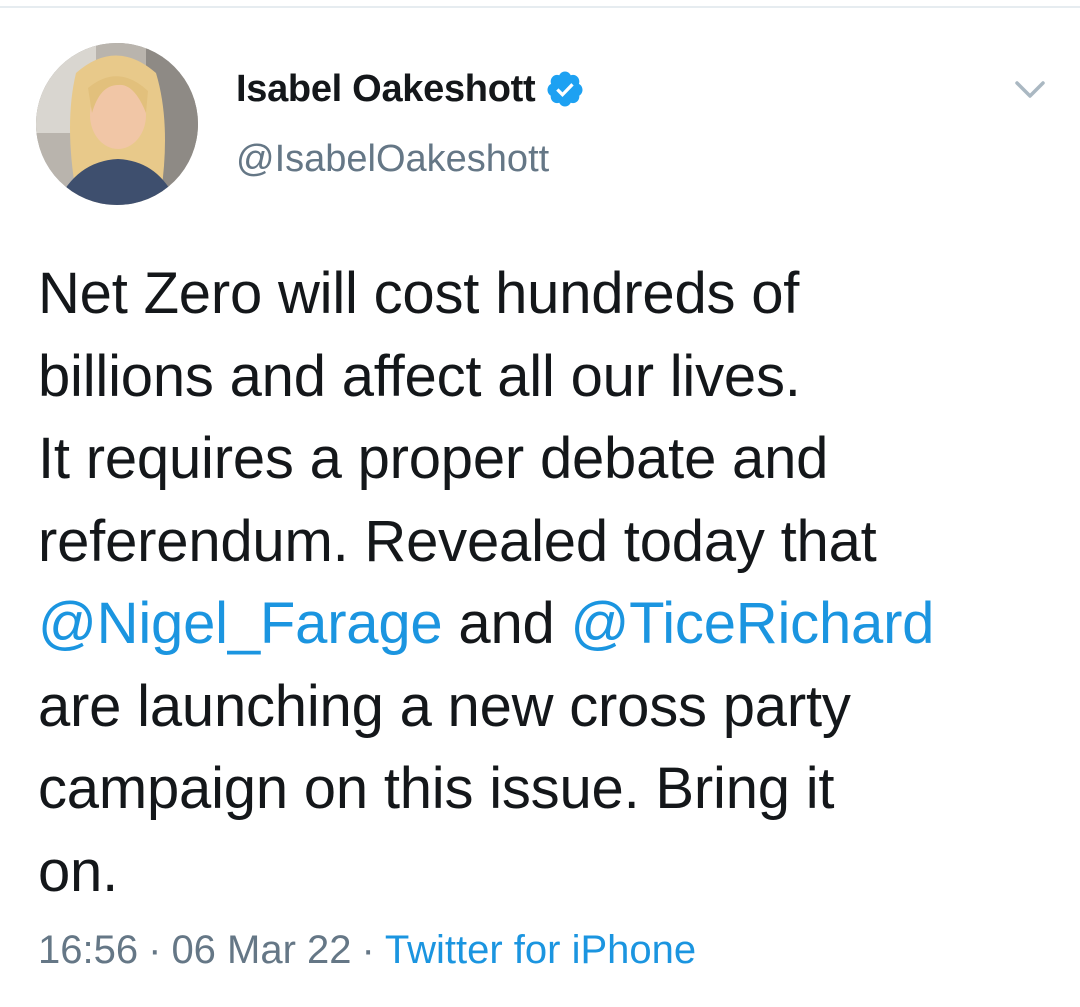 Image resolution: width=1080 pixels, height=1007 pixels. Describe the element at coordinates (240, 623) in the screenshot. I see `mention-nigel-farage: @Nigel_Farage` at that location.